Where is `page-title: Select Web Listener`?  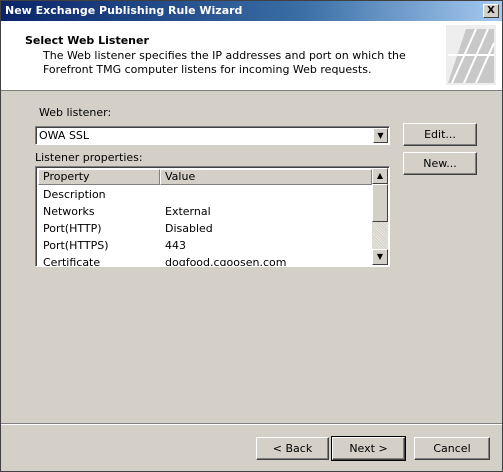 page-title: Select Web Listener is located at coordinates (87, 40).